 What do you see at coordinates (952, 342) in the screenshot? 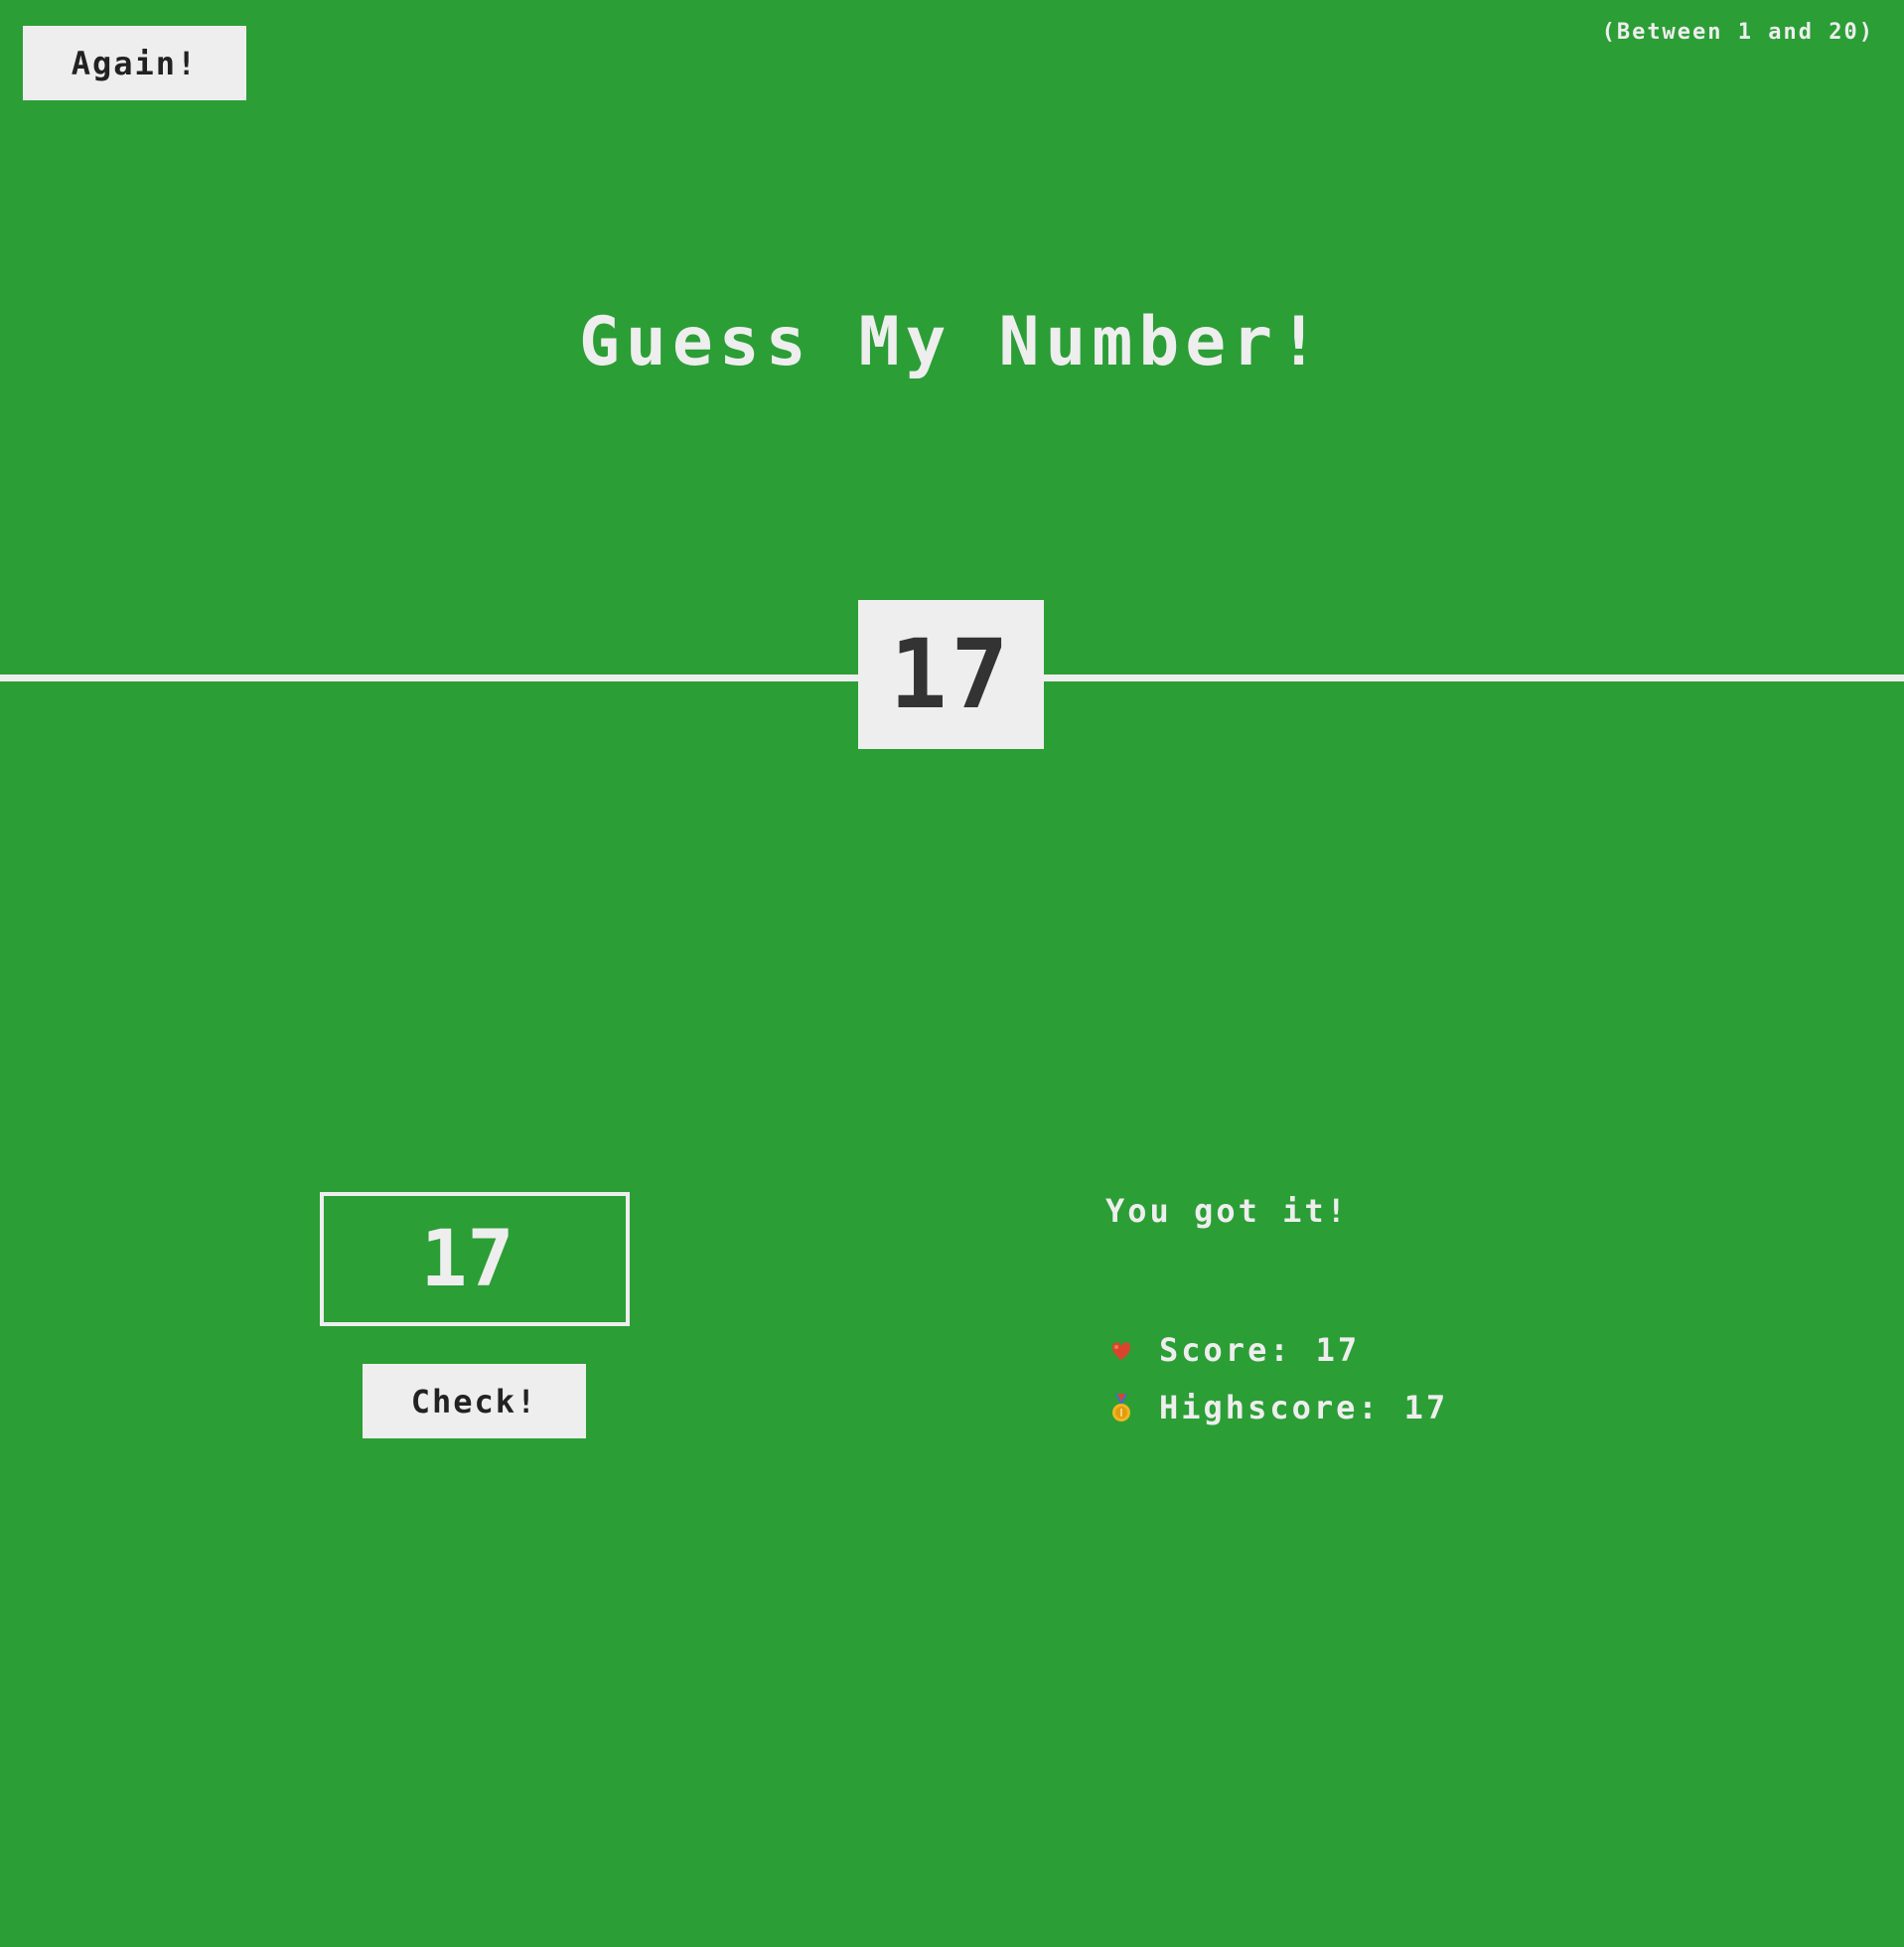
I see `page-title: Guess My Number!` at bounding box center [952, 342].